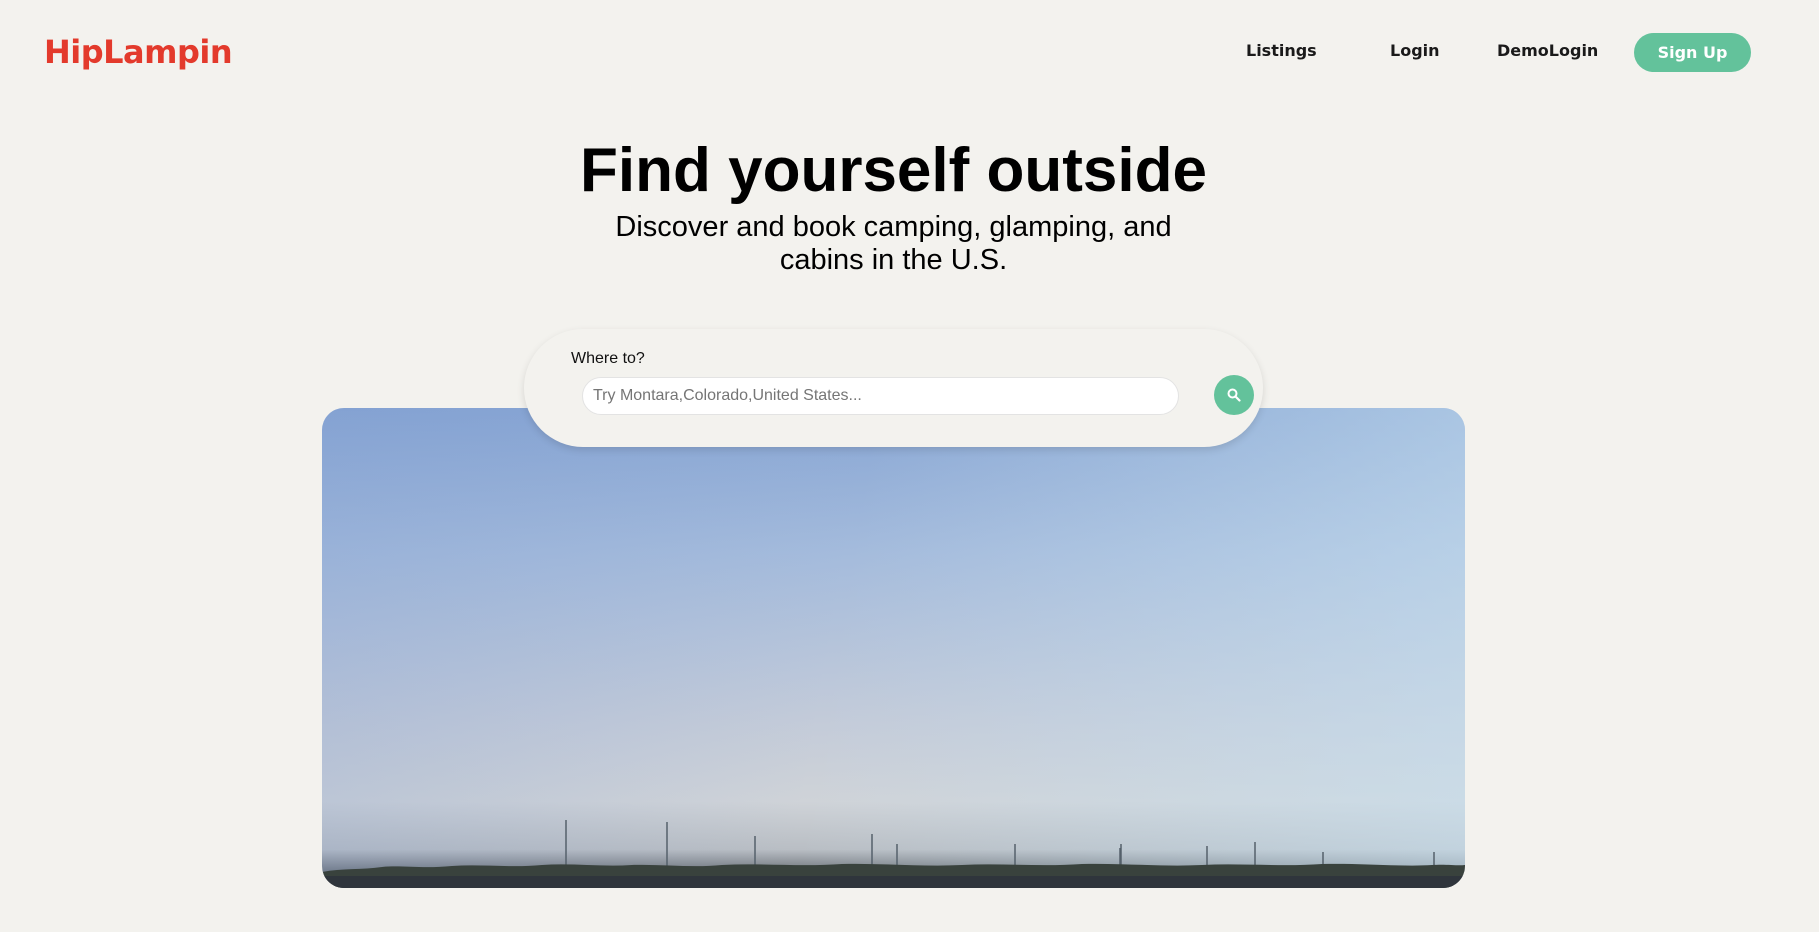  Describe the element at coordinates (1281, 51) in the screenshot. I see `nav-listings-link: Listings` at that location.